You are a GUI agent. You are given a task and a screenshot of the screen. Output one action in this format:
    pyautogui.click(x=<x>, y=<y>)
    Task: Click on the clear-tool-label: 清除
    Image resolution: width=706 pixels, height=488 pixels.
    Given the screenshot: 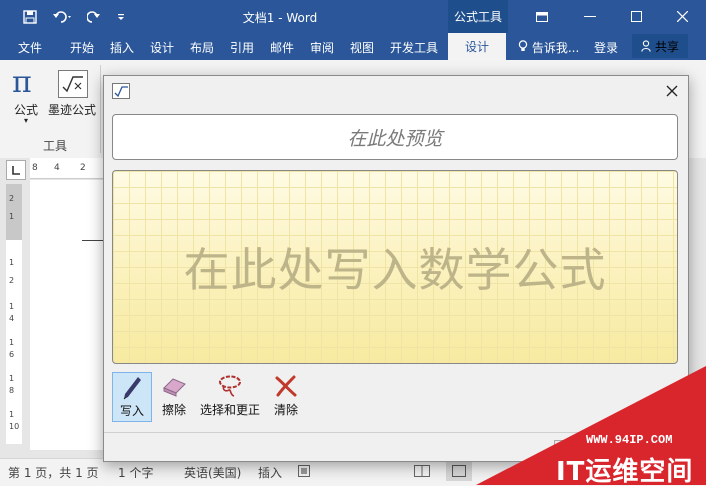 What is the action you would take?
    pyautogui.click(x=285, y=410)
    